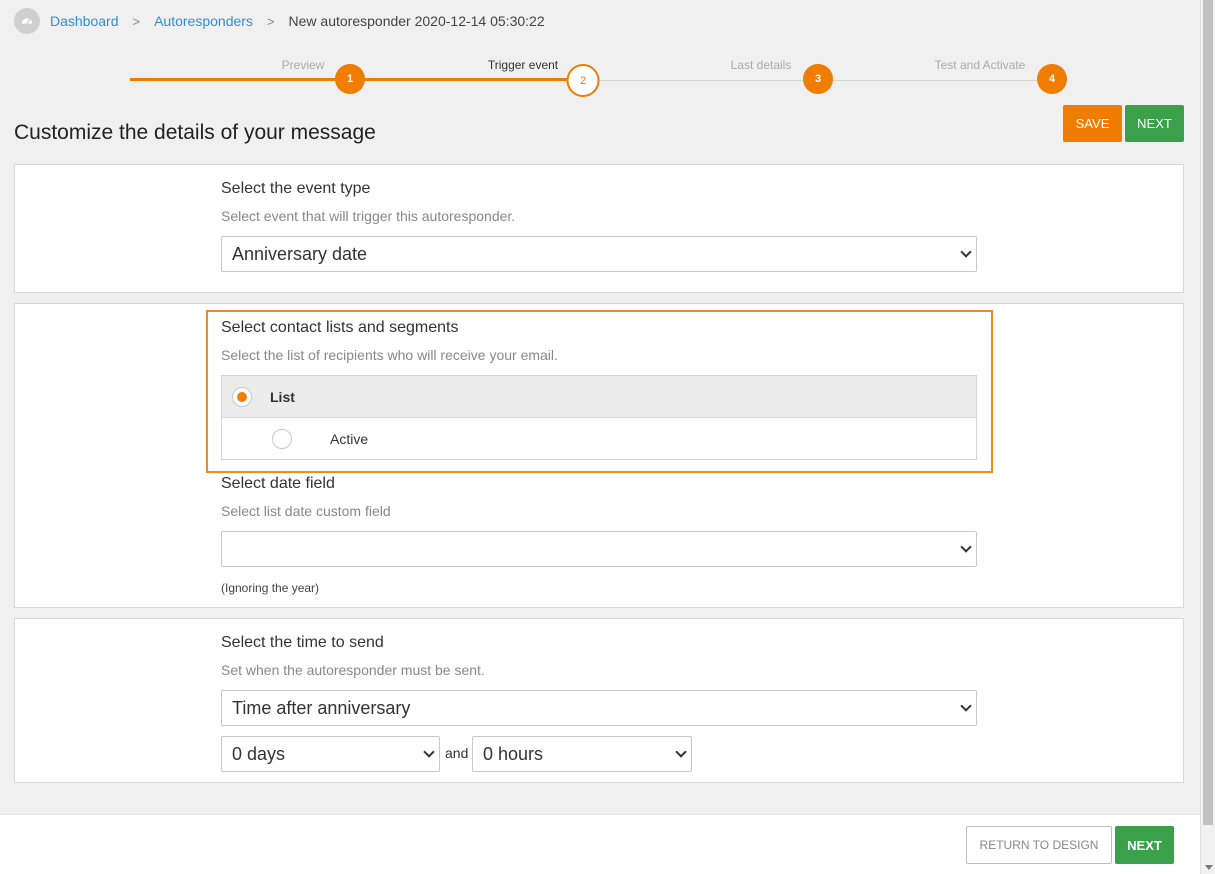 This screenshot has height=874, width=1215. I want to click on footer-bar: RETURN TO DESIGN NEXT, so click(600, 844).